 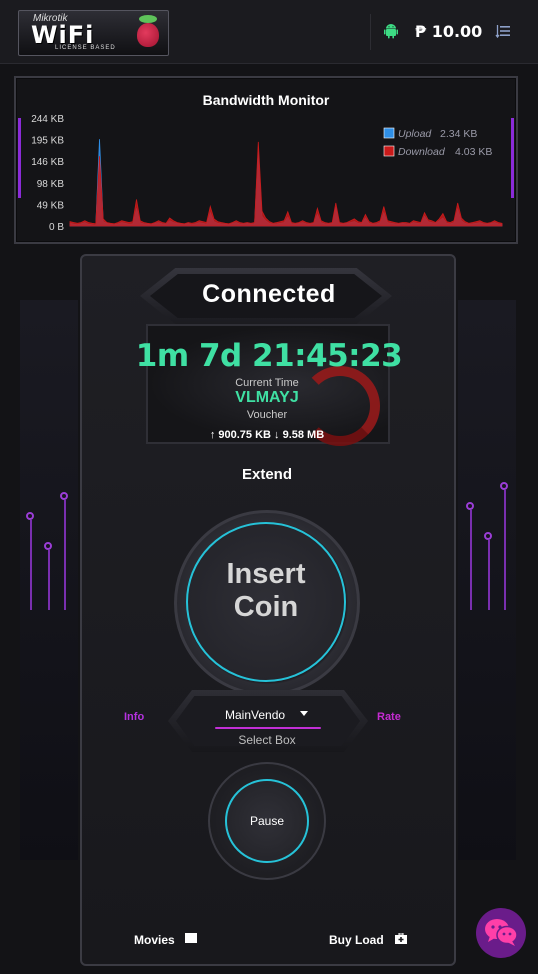 I want to click on pause-label: Pause, so click(x=267, y=821).